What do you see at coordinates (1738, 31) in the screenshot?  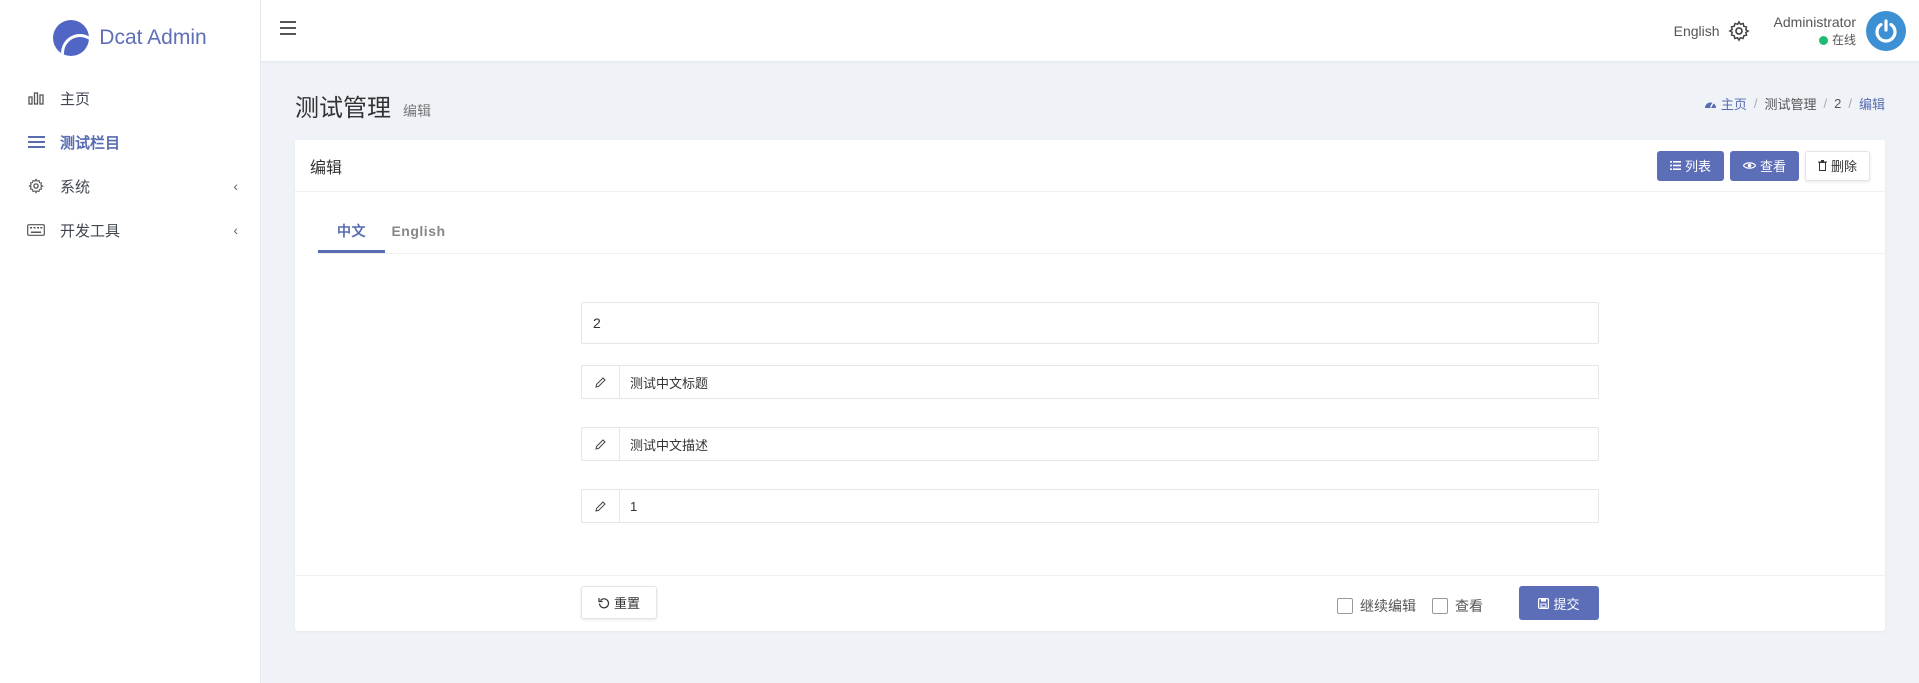 I see `settings-gear-icon` at bounding box center [1738, 31].